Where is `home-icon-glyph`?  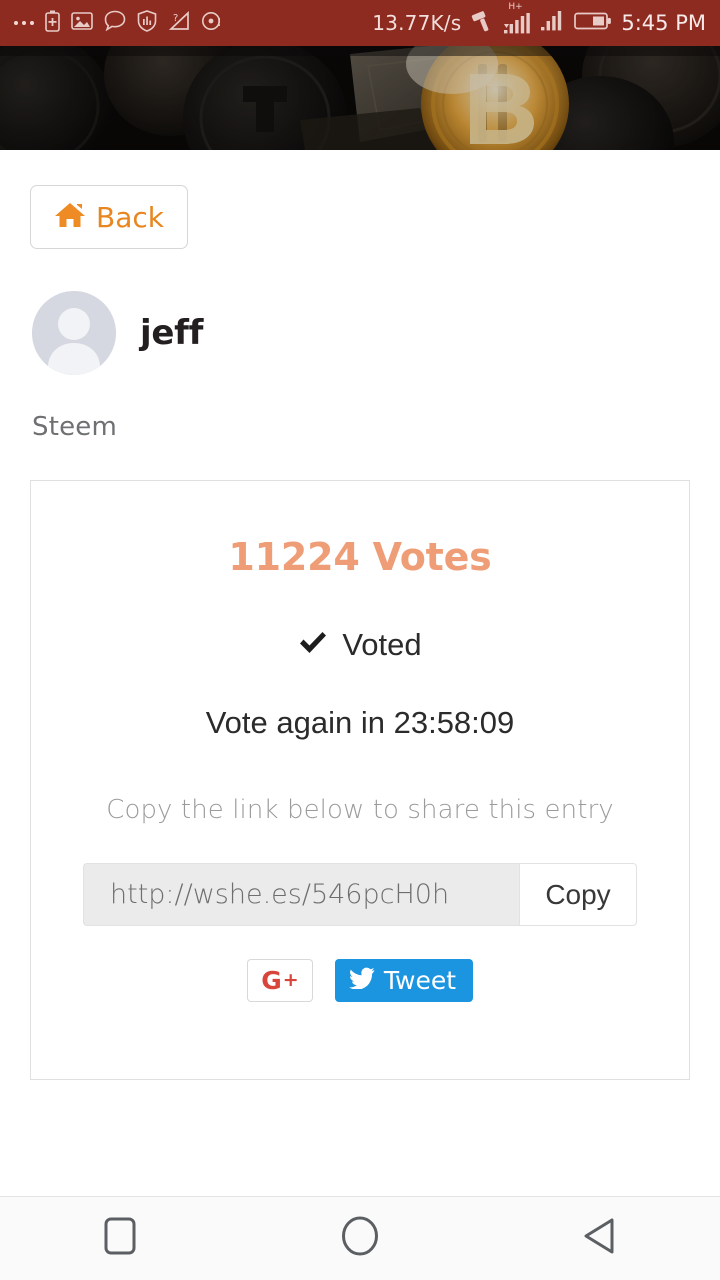
home-icon-glyph is located at coordinates (70, 214).